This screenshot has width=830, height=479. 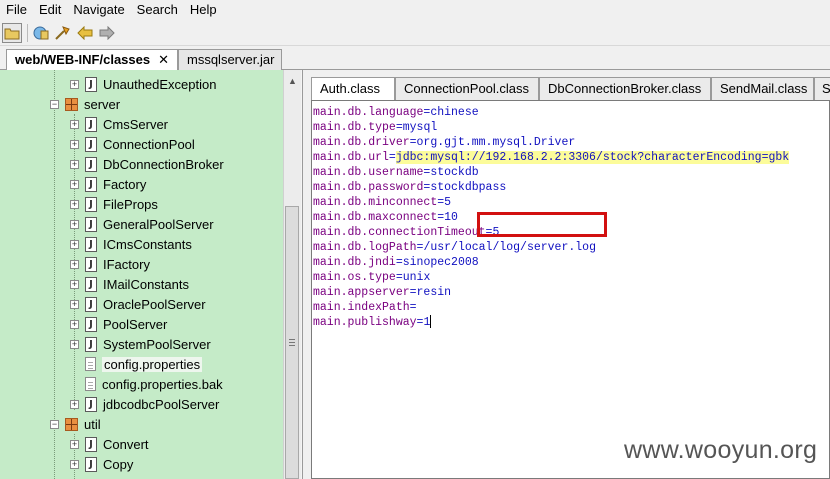 What do you see at coordinates (146, 384) in the screenshot?
I see `tree-item: config.properties.bak` at bounding box center [146, 384].